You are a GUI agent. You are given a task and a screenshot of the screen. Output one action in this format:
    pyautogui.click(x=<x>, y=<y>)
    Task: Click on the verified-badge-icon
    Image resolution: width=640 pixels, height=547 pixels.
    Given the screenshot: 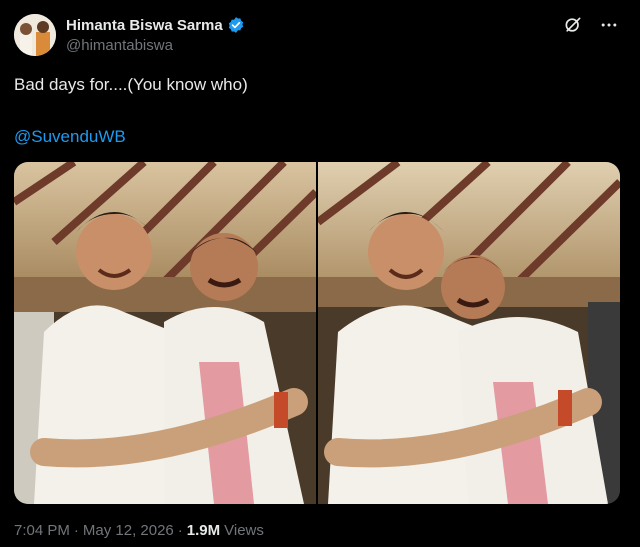 What is the action you would take?
    pyautogui.click(x=236, y=25)
    